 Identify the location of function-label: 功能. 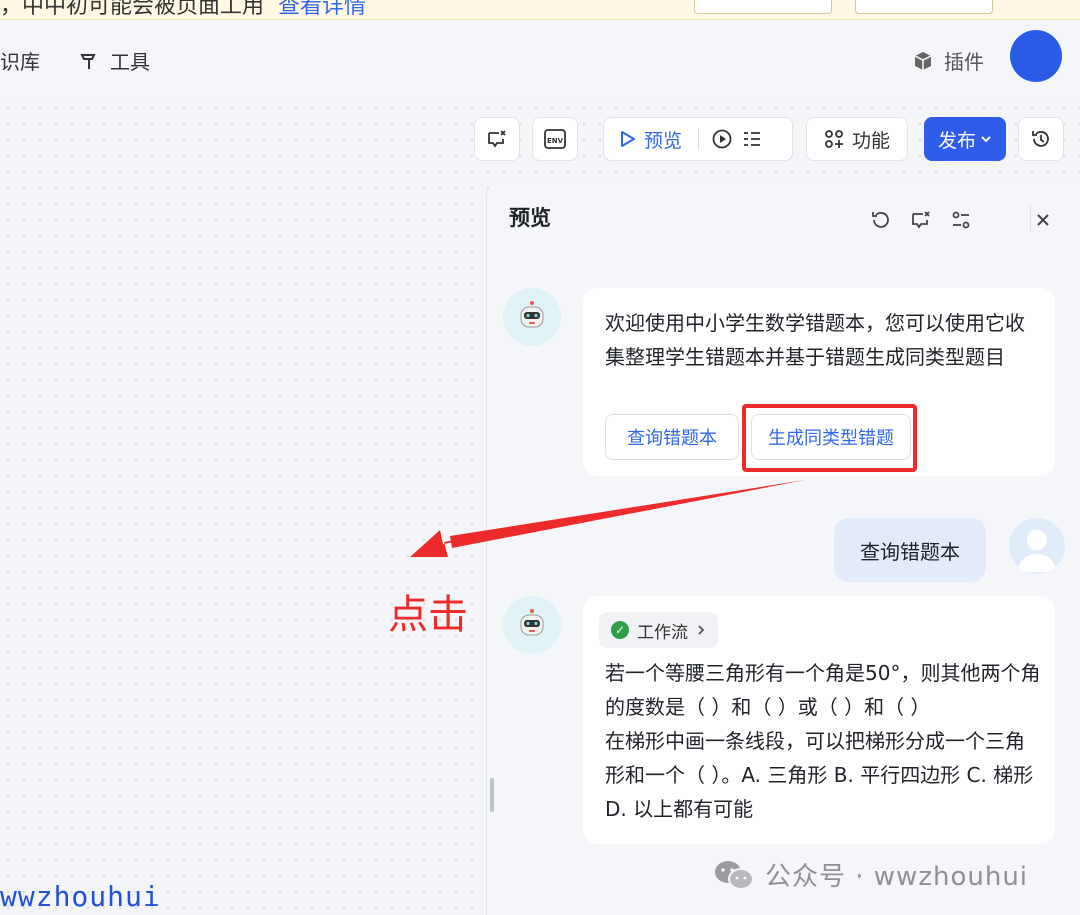
(870, 140).